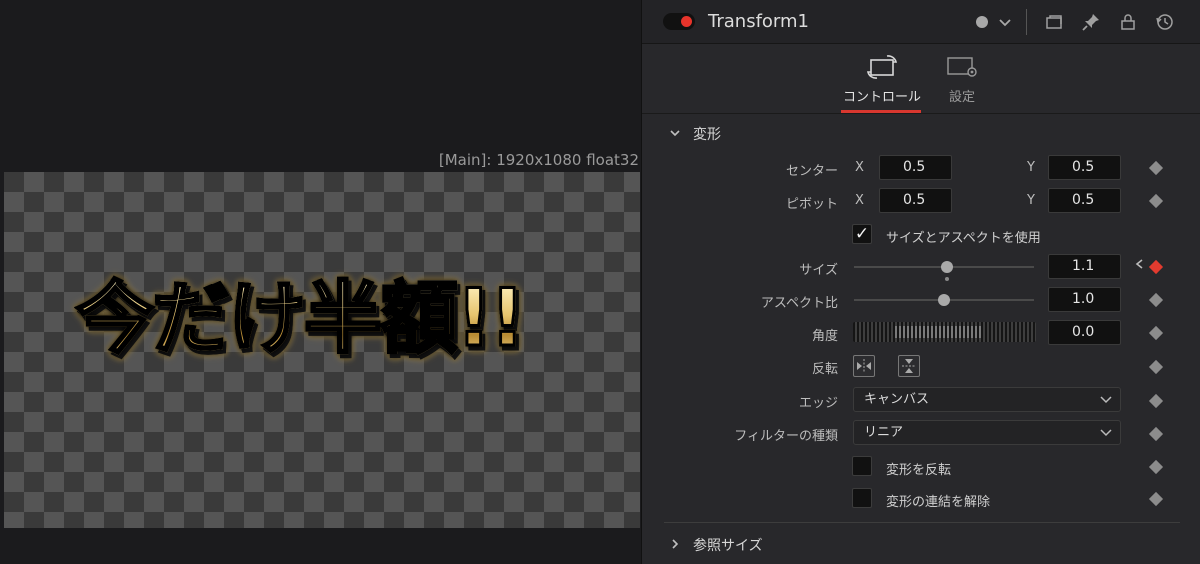  I want to click on flatten-transform-checkbox, so click(862, 498).